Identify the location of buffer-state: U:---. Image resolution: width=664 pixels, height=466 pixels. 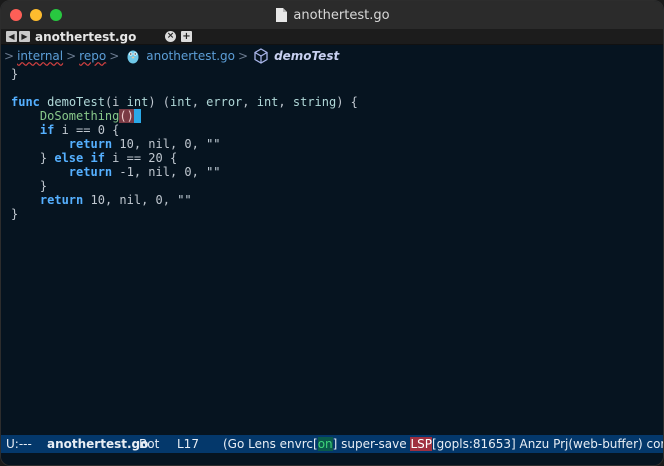
(19, 444).